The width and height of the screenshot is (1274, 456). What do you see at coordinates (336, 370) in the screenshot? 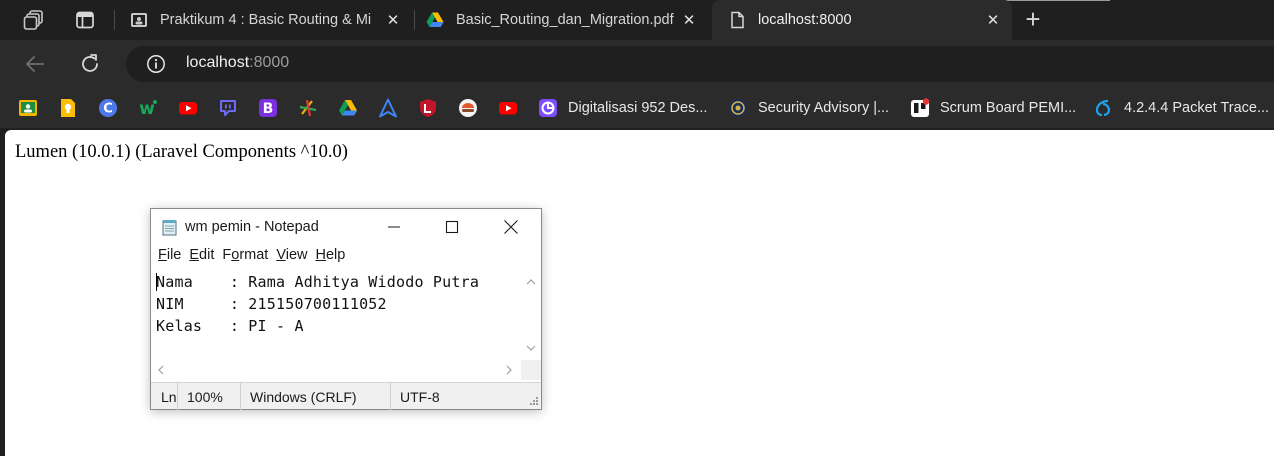
I see `horizontal-scrollbar` at bounding box center [336, 370].